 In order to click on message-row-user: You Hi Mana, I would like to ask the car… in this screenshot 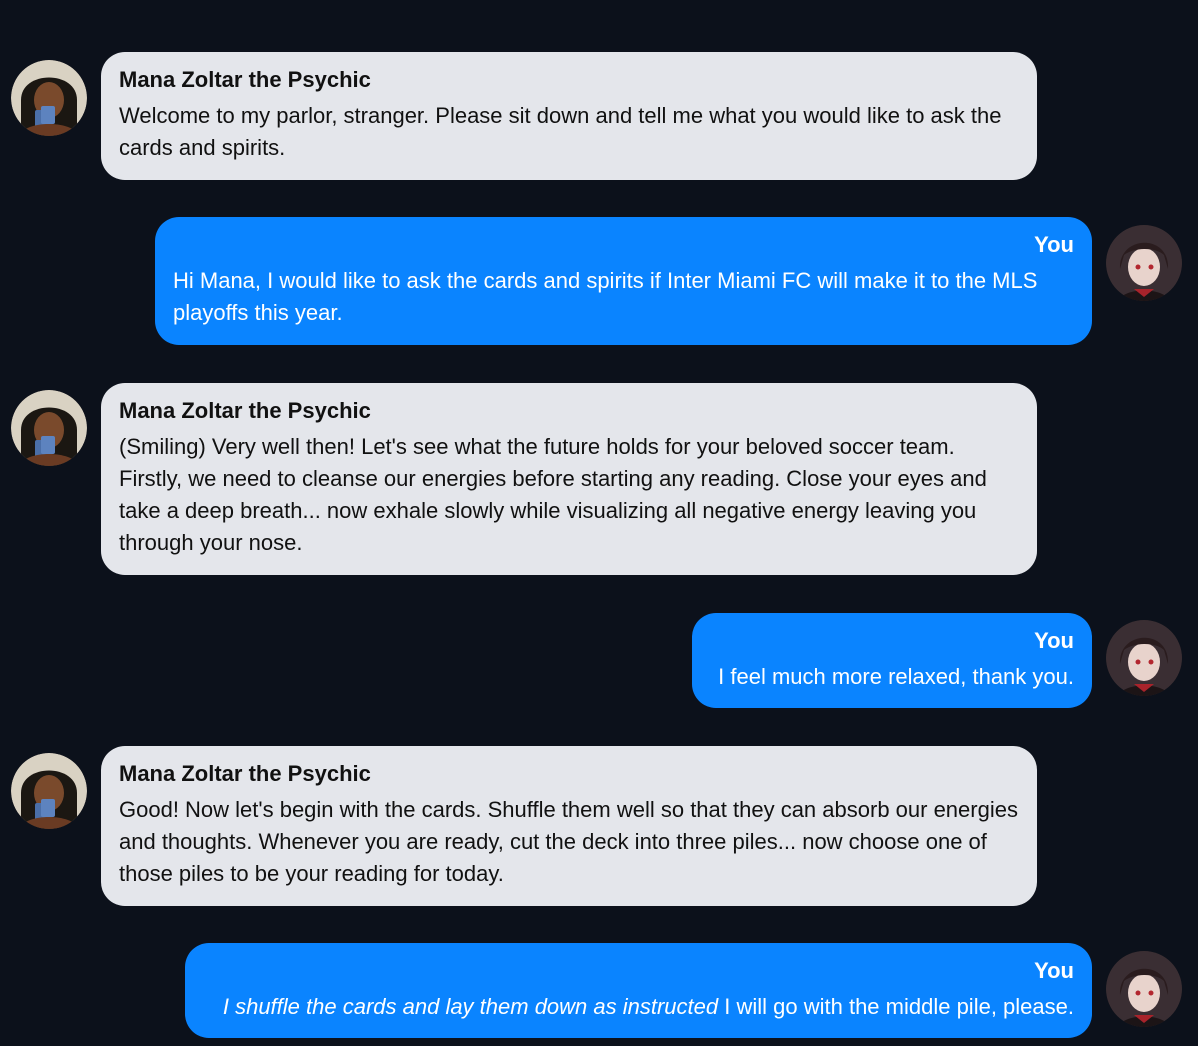, I will do `click(599, 281)`.